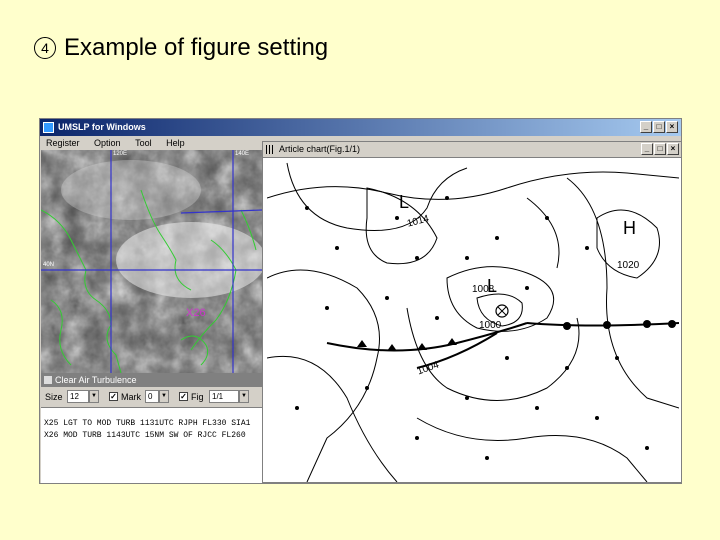 The height and width of the screenshot is (540, 720). Describe the element at coordinates (48, 127) in the screenshot. I see `app-icon` at that location.